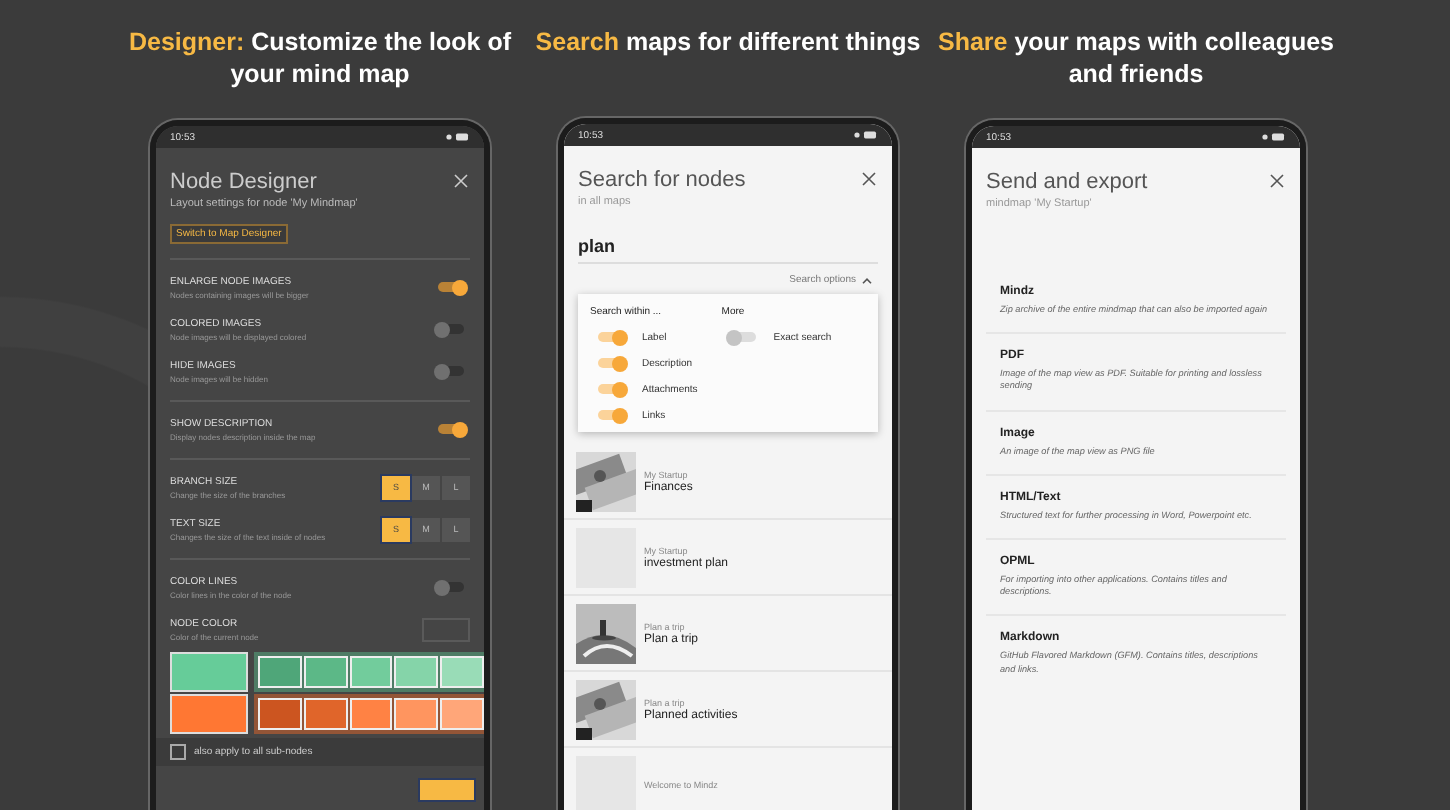  What do you see at coordinates (447, 790) in the screenshot?
I see `confirm-button` at bounding box center [447, 790].